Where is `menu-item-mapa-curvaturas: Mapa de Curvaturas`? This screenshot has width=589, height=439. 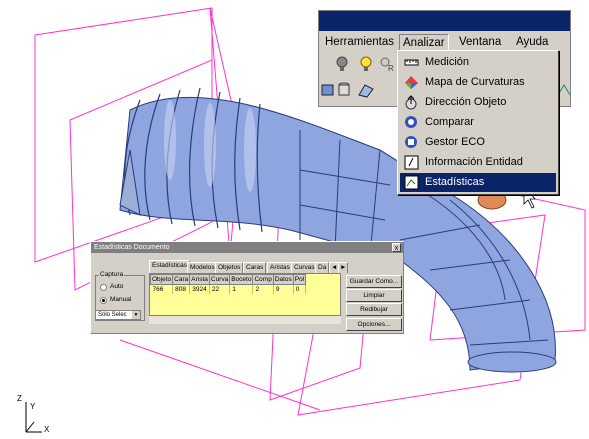
menu-item-mapa-curvaturas: Mapa de Curvaturas is located at coordinates (478, 82).